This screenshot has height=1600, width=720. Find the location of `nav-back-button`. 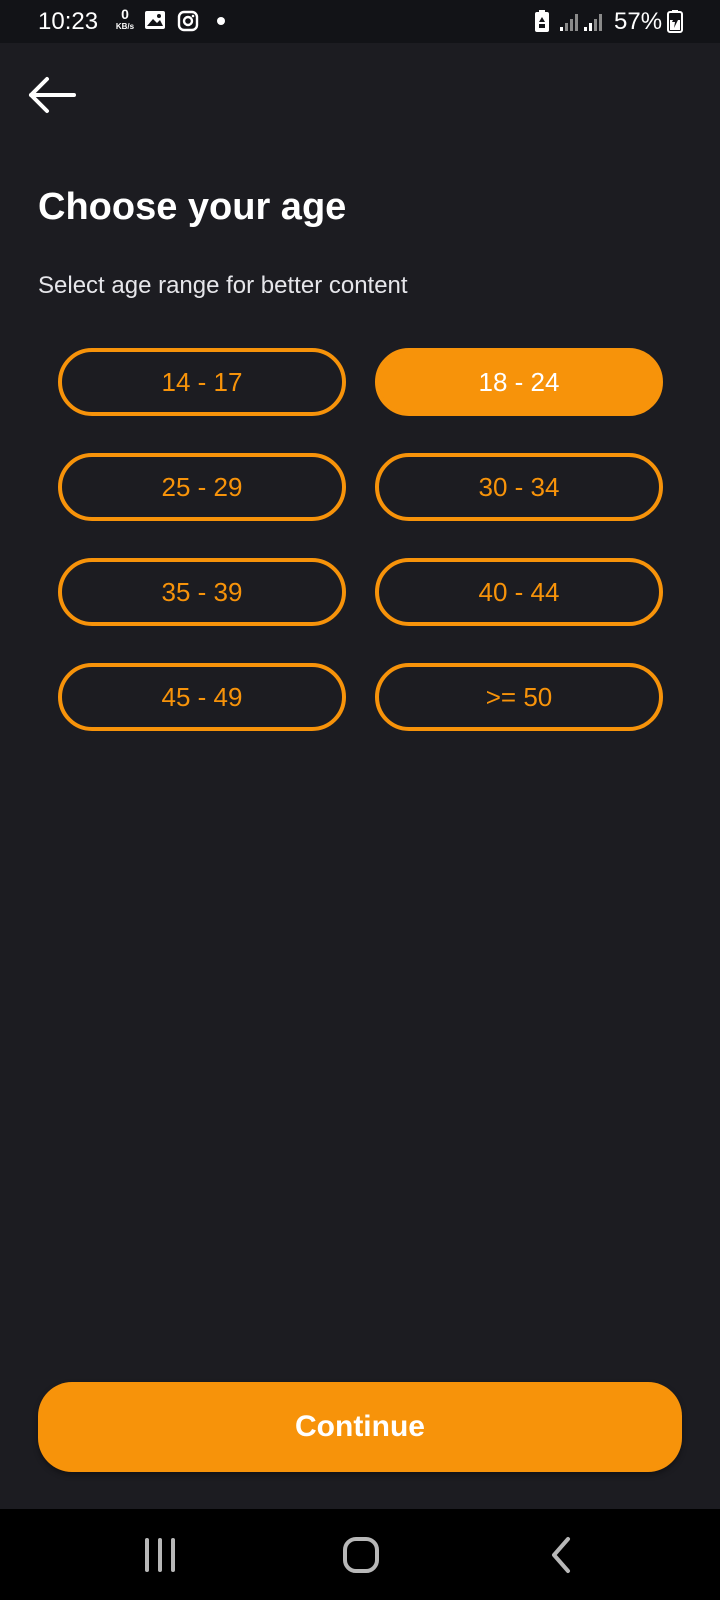

nav-back-button is located at coordinates (562, 1555).